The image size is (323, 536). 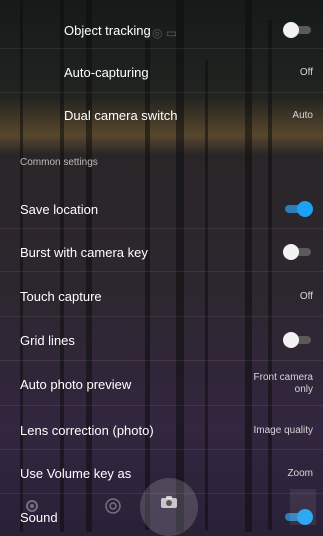 What do you see at coordinates (303, 507) in the screenshot?
I see `gallery-thumbnail` at bounding box center [303, 507].